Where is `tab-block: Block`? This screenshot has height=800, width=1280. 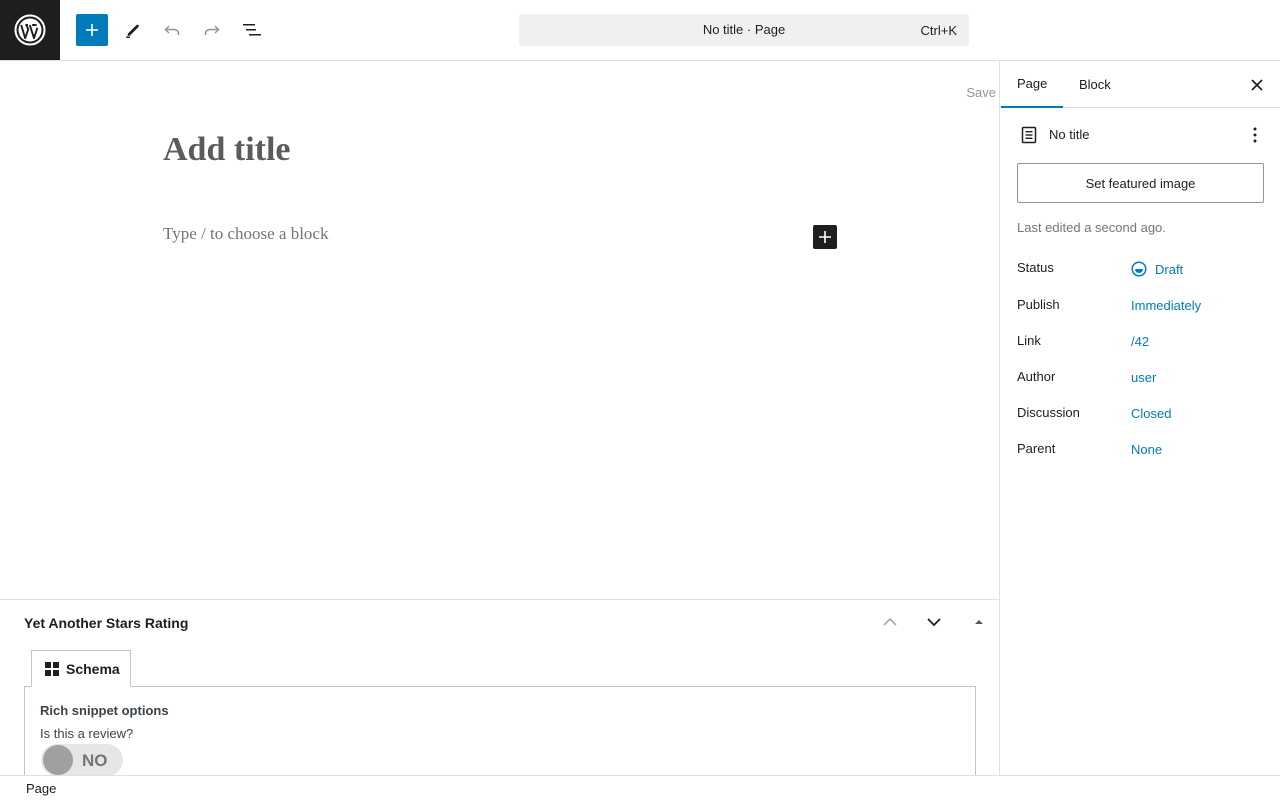 tab-block: Block is located at coordinates (1095, 84).